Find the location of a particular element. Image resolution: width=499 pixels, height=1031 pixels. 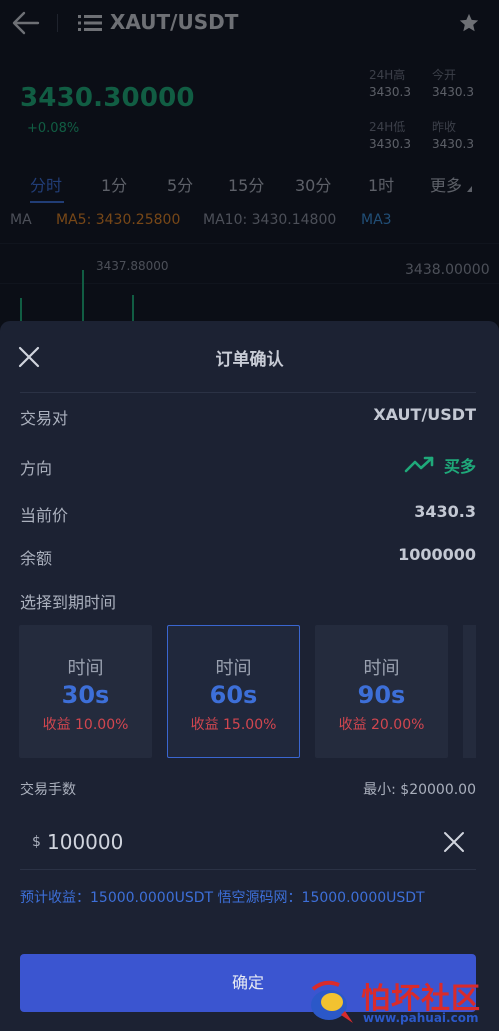

clear-input-icon is located at coordinates (454, 842).